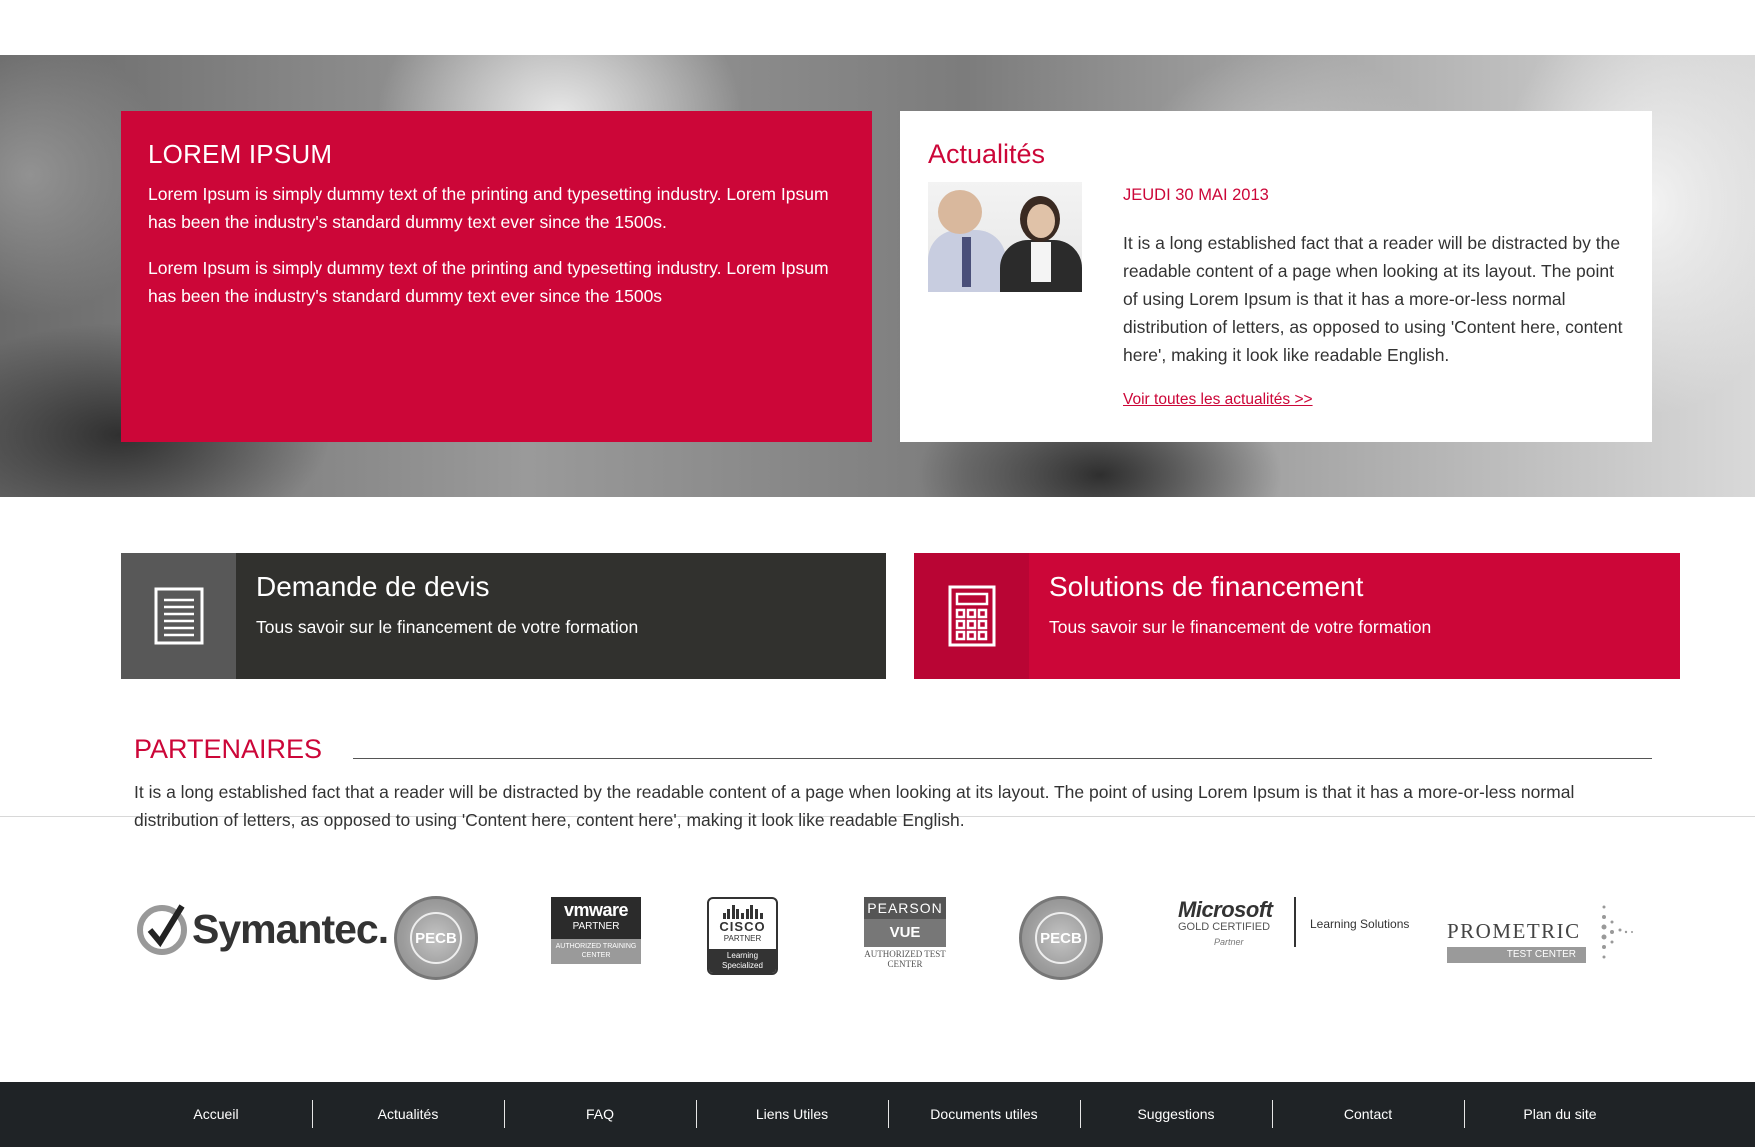 This screenshot has height=1147, width=1755. What do you see at coordinates (984, 1114) in the screenshot?
I see `footer-link-documents-utiles: Documents utiles` at bounding box center [984, 1114].